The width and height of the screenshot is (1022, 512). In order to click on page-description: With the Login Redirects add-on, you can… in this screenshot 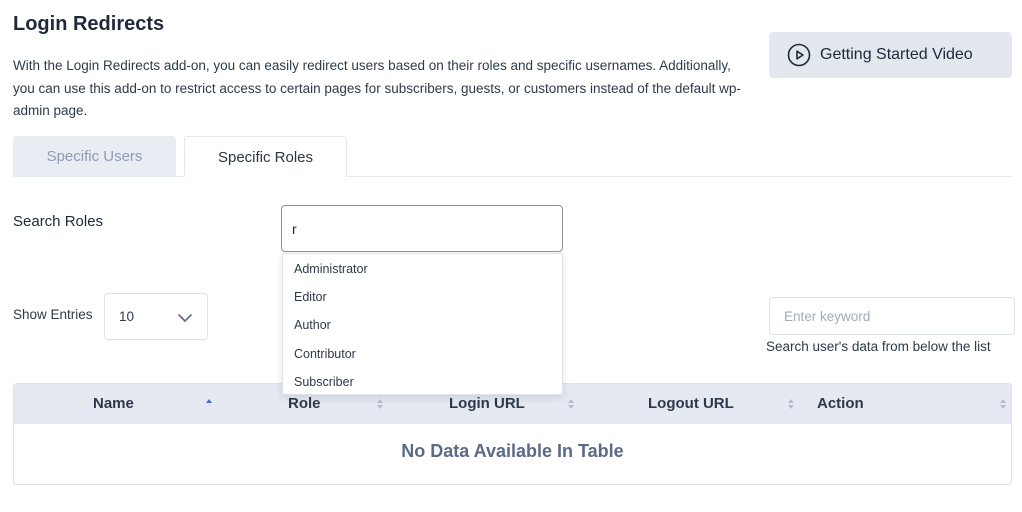, I will do `click(377, 88)`.